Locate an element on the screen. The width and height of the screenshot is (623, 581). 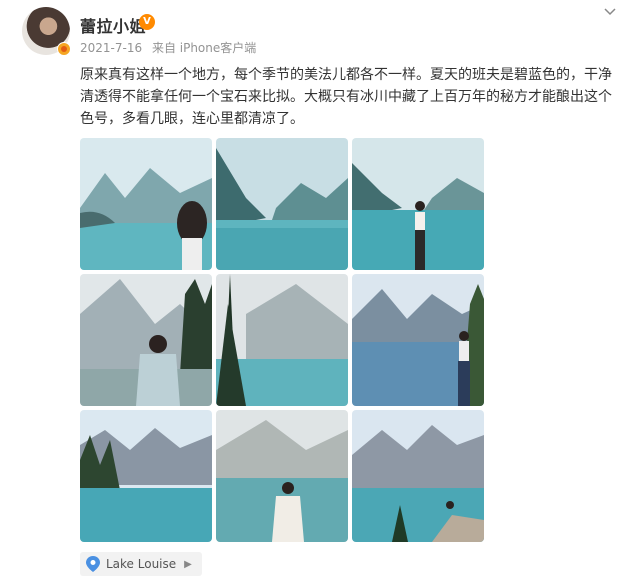
verified-badge-icon is located at coordinates (64, 49).